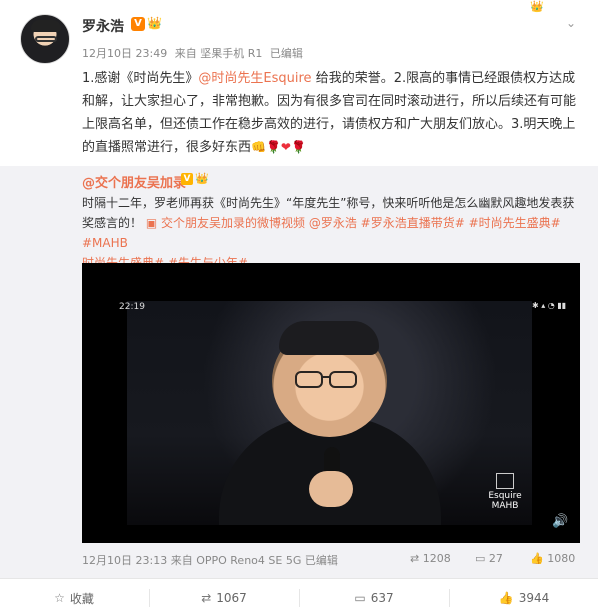 This screenshot has height=616, width=598. I want to click on chevron-down-icon: ⌄, so click(571, 23).